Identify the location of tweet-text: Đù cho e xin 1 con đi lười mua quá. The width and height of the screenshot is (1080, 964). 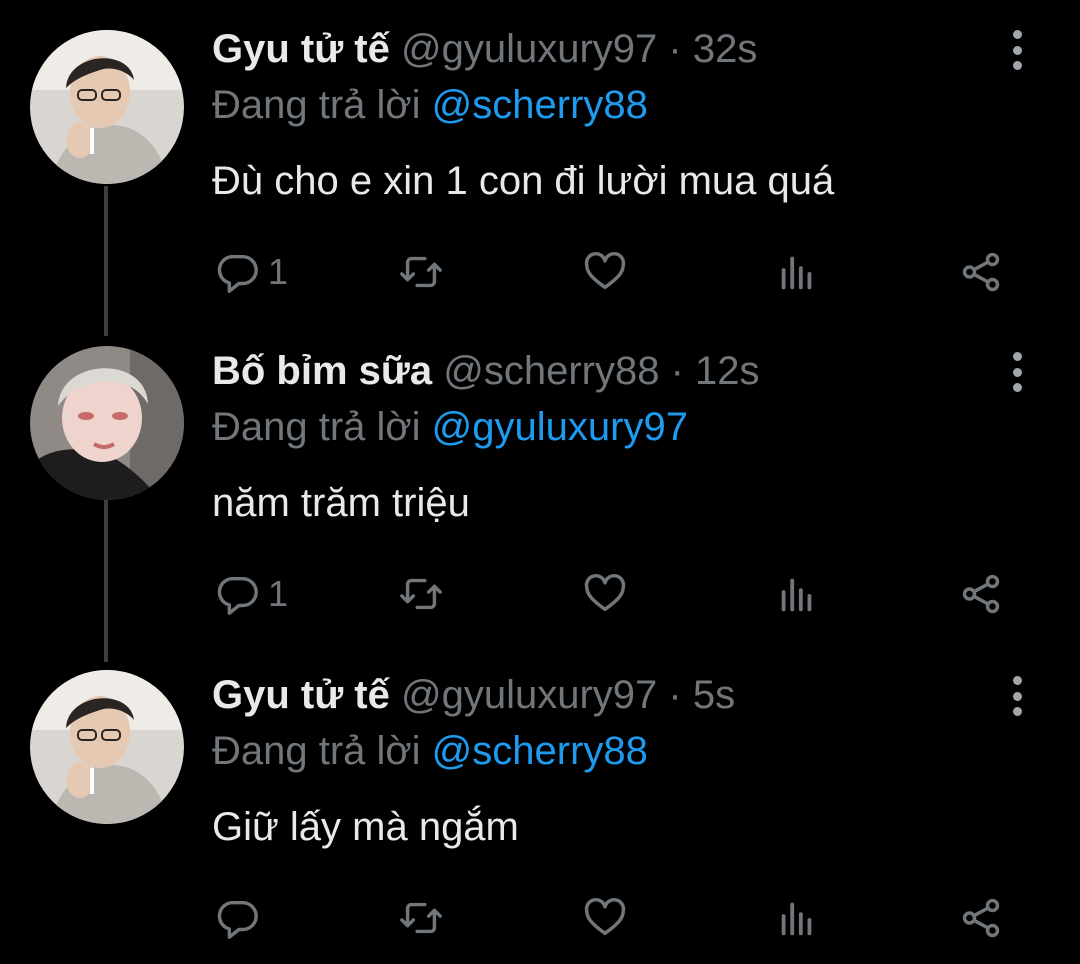
(523, 181).